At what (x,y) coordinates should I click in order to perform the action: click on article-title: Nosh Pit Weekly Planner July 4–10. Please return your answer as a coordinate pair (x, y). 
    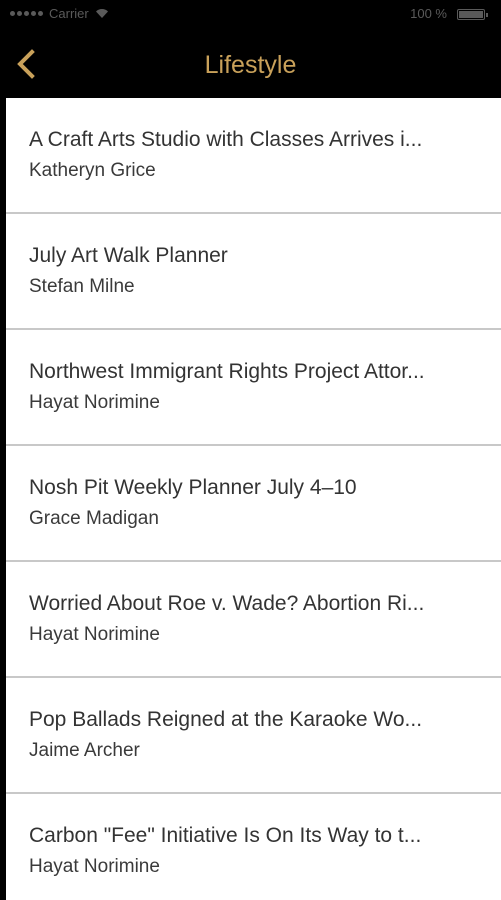
    Looking at the image, I should click on (193, 487).